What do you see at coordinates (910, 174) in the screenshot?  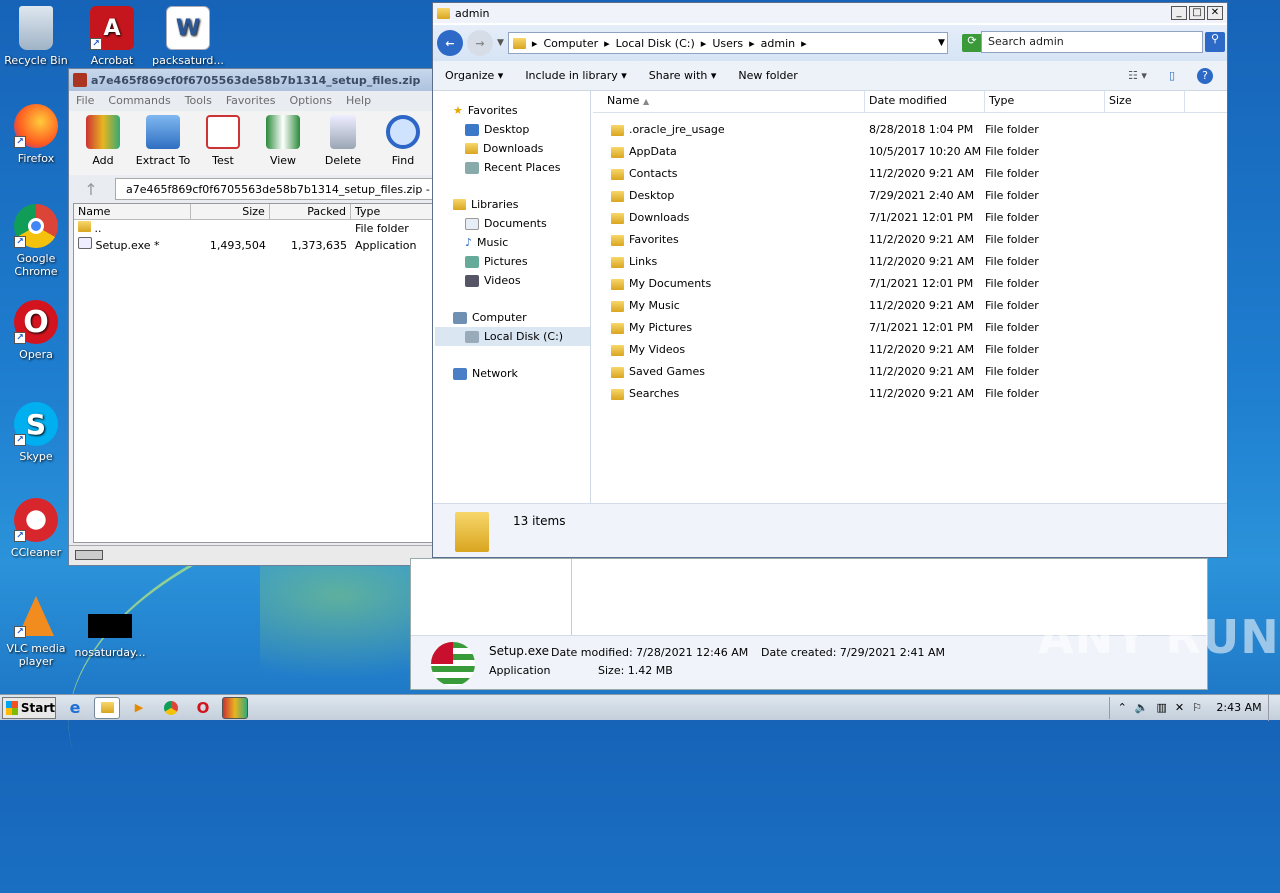 I see `list-item: Contacts 11/2/2020 9:21 AM File folder` at bounding box center [910, 174].